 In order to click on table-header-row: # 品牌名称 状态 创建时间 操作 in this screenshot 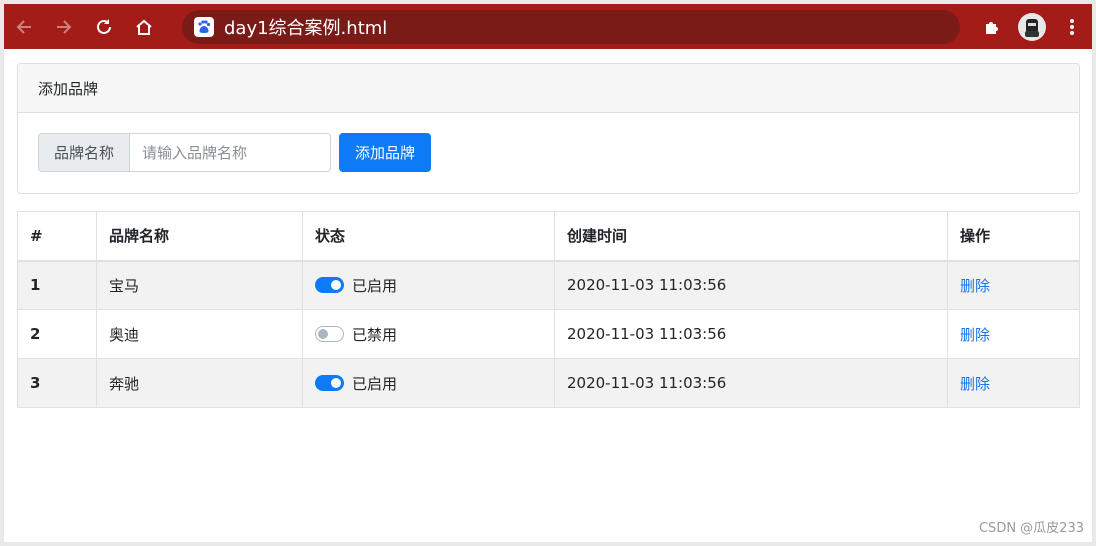, I will do `click(548, 236)`.